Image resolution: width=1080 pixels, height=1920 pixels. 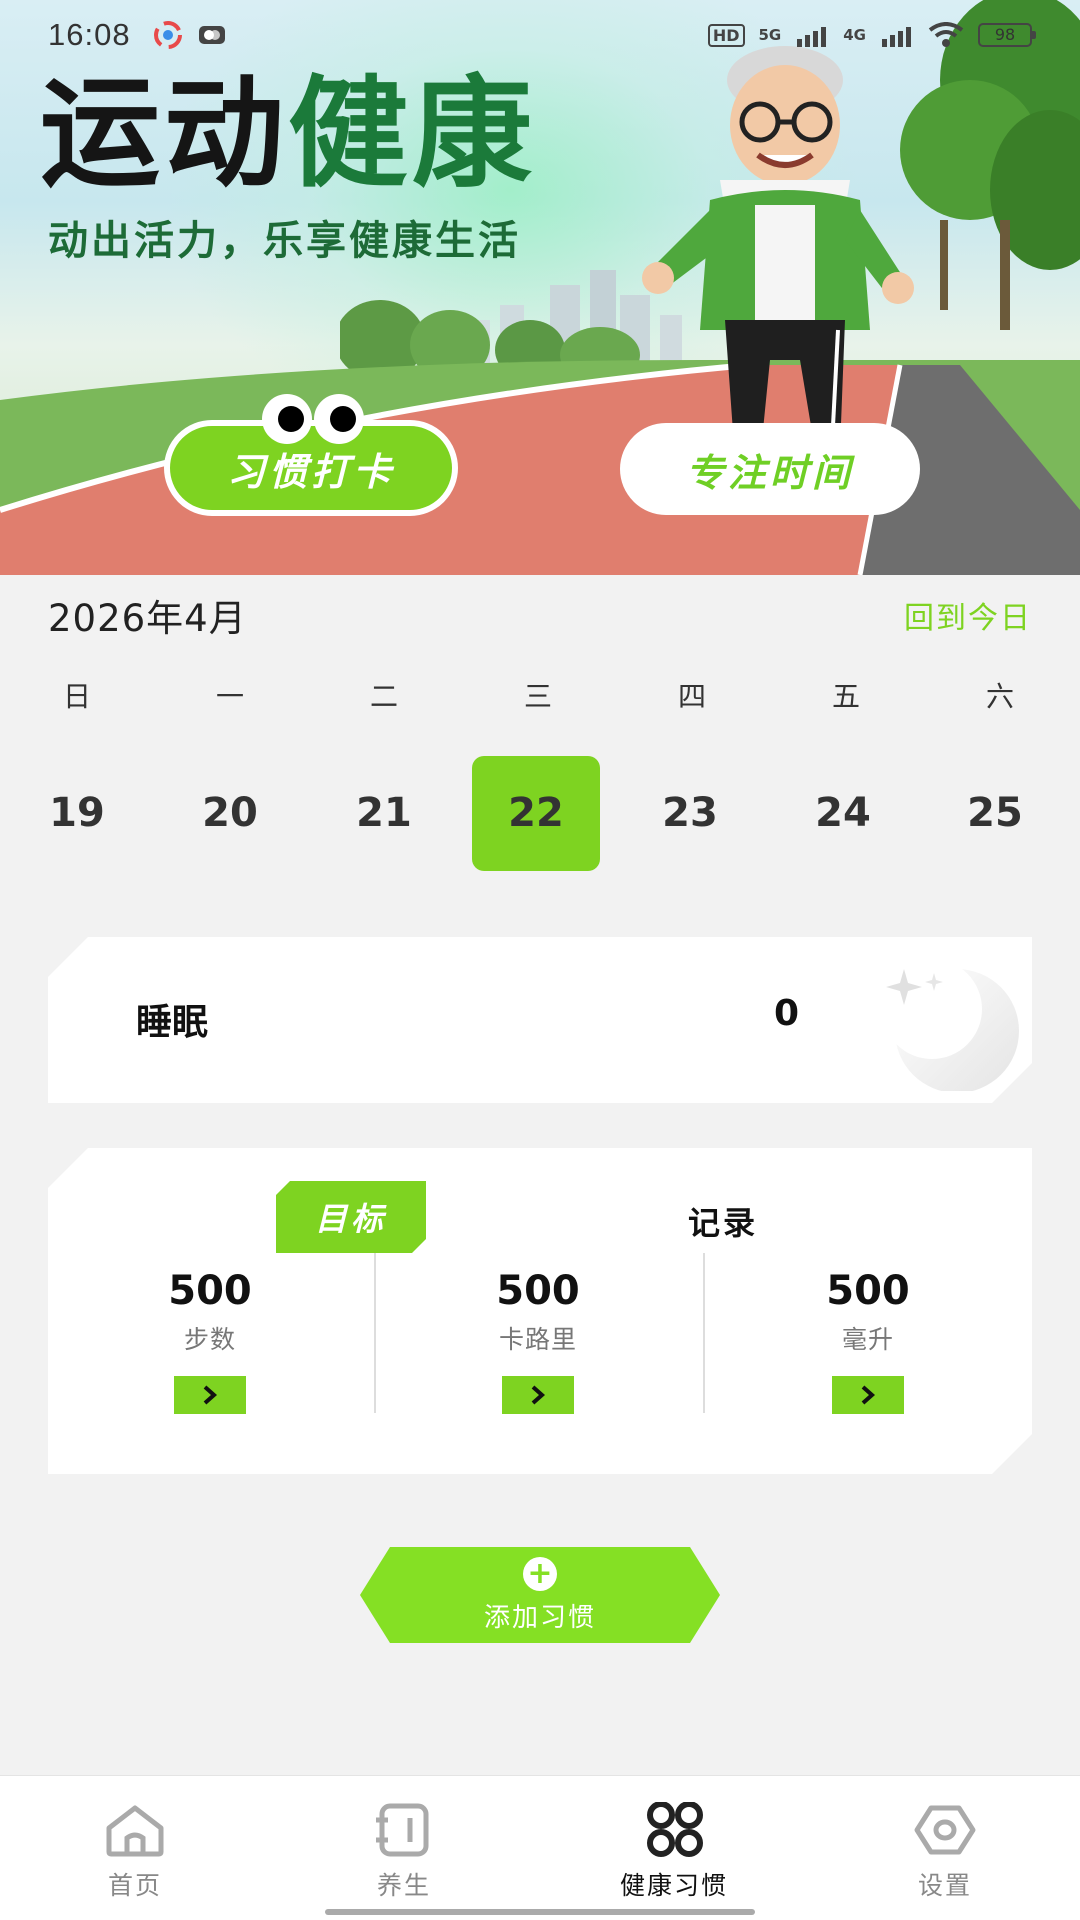 I want to click on hero-title-black: 运动, so click(x=164, y=134).